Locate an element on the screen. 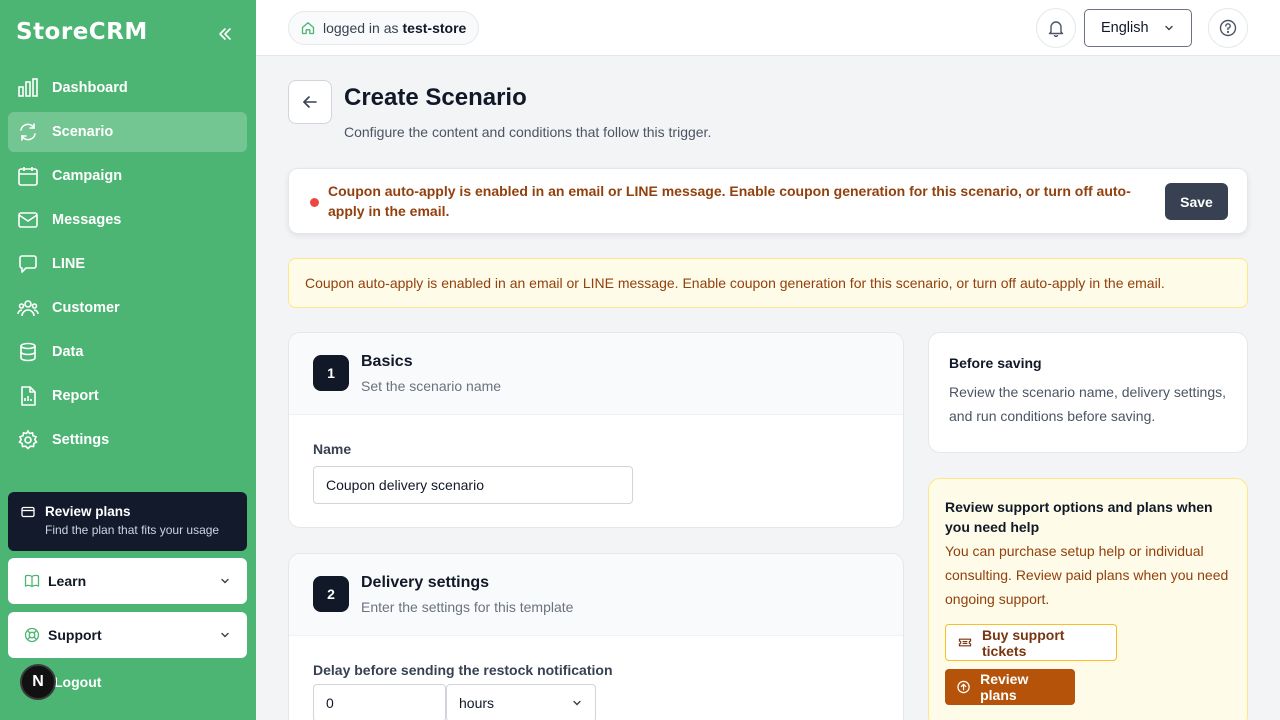 The width and height of the screenshot is (1280, 720). refresh-icon is located at coordinates (28, 132).